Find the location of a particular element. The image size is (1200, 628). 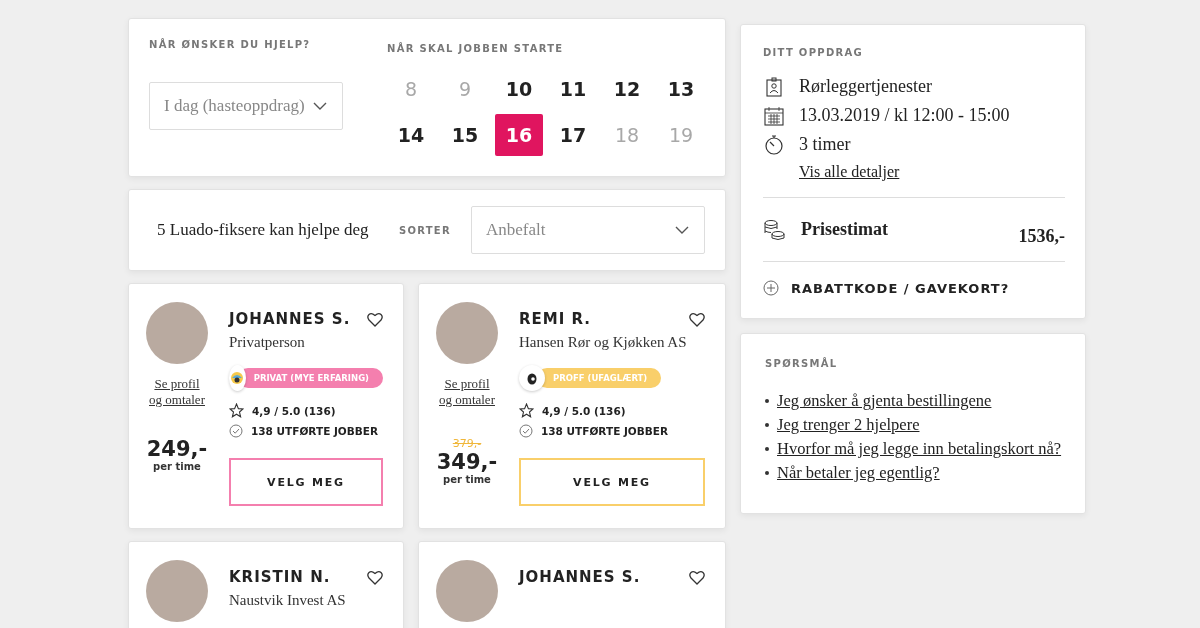

calendar-day: 19 is located at coordinates (681, 135).